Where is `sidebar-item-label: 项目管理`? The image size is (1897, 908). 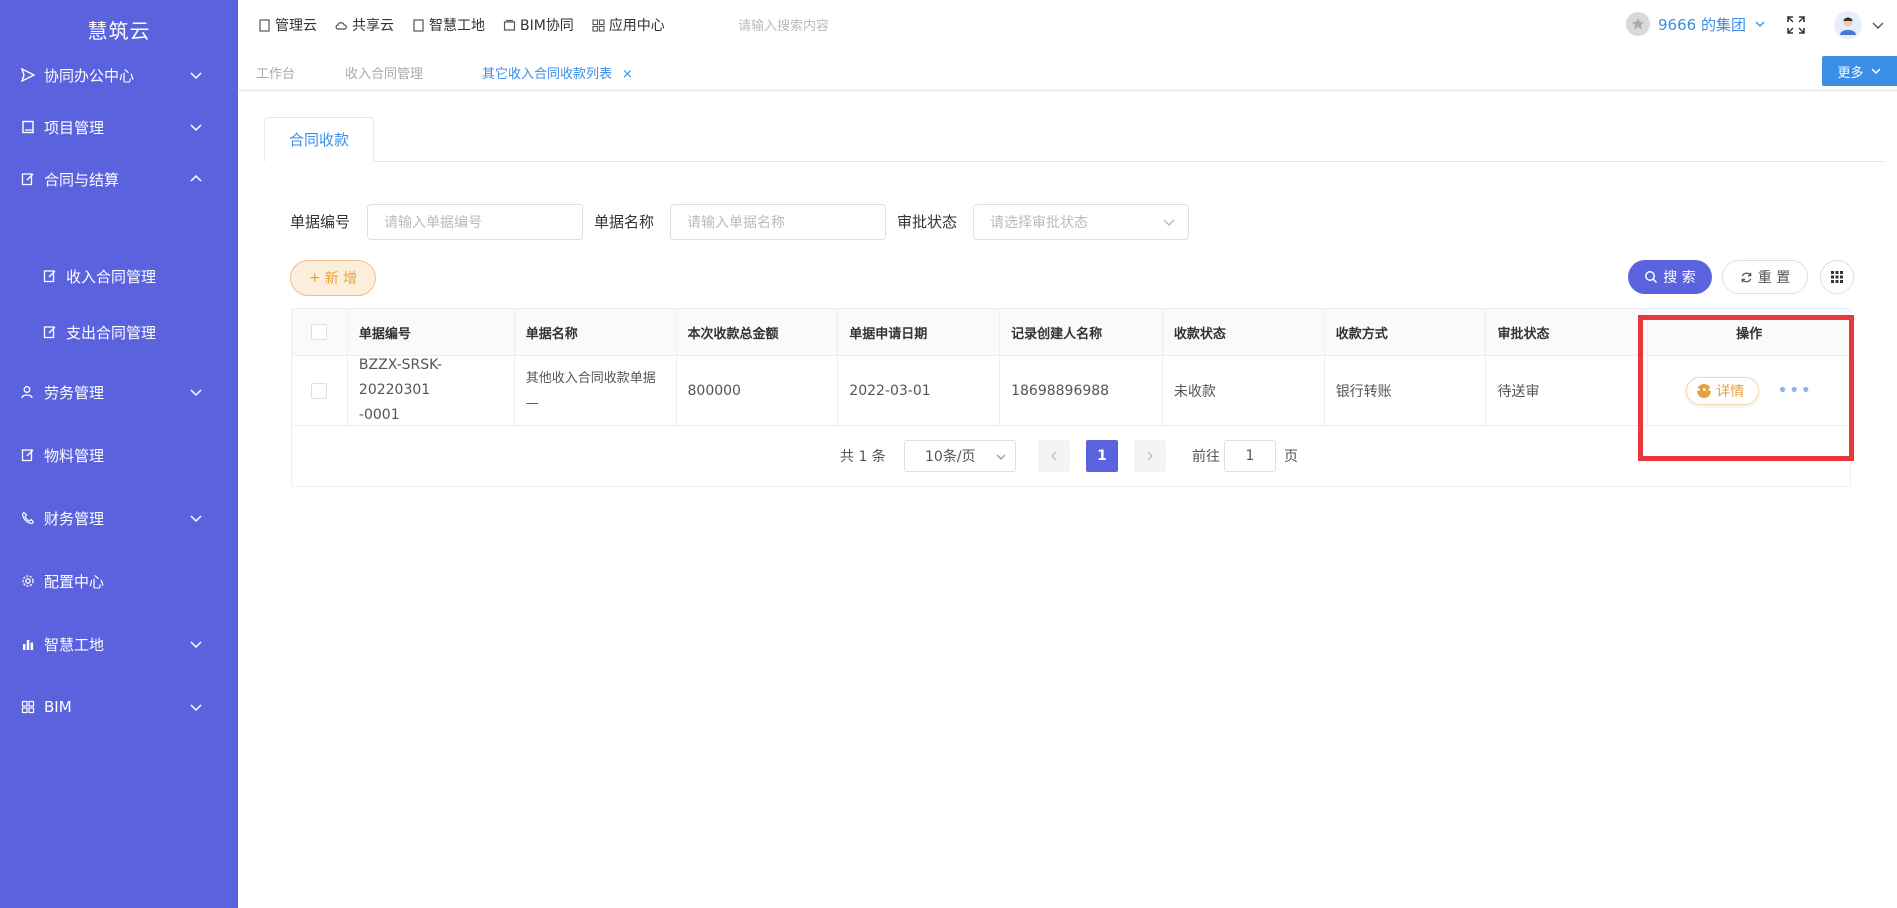 sidebar-item-label: 项目管理 is located at coordinates (74, 127).